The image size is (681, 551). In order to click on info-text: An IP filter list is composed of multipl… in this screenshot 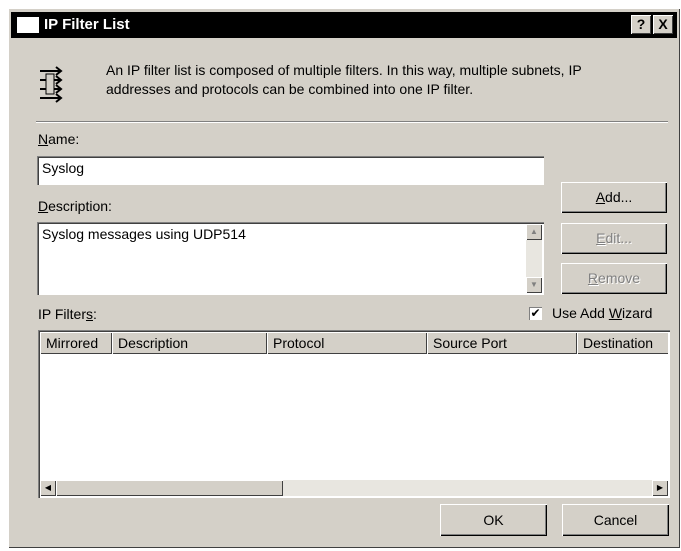, I will do `click(344, 79)`.